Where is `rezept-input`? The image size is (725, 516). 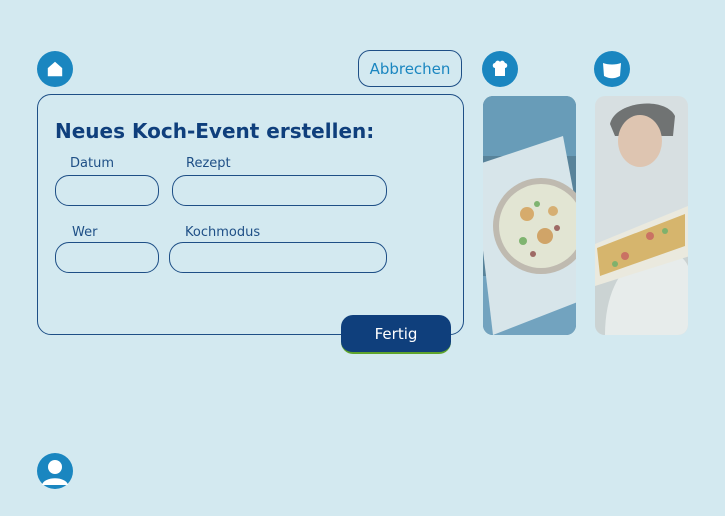
rezept-input is located at coordinates (279, 190).